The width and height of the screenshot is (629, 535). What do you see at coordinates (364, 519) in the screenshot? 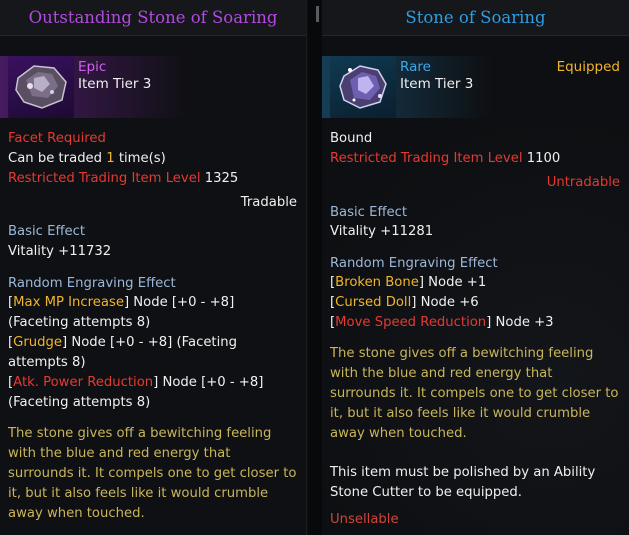
I see `right-unsellable: Unsellable` at bounding box center [364, 519].